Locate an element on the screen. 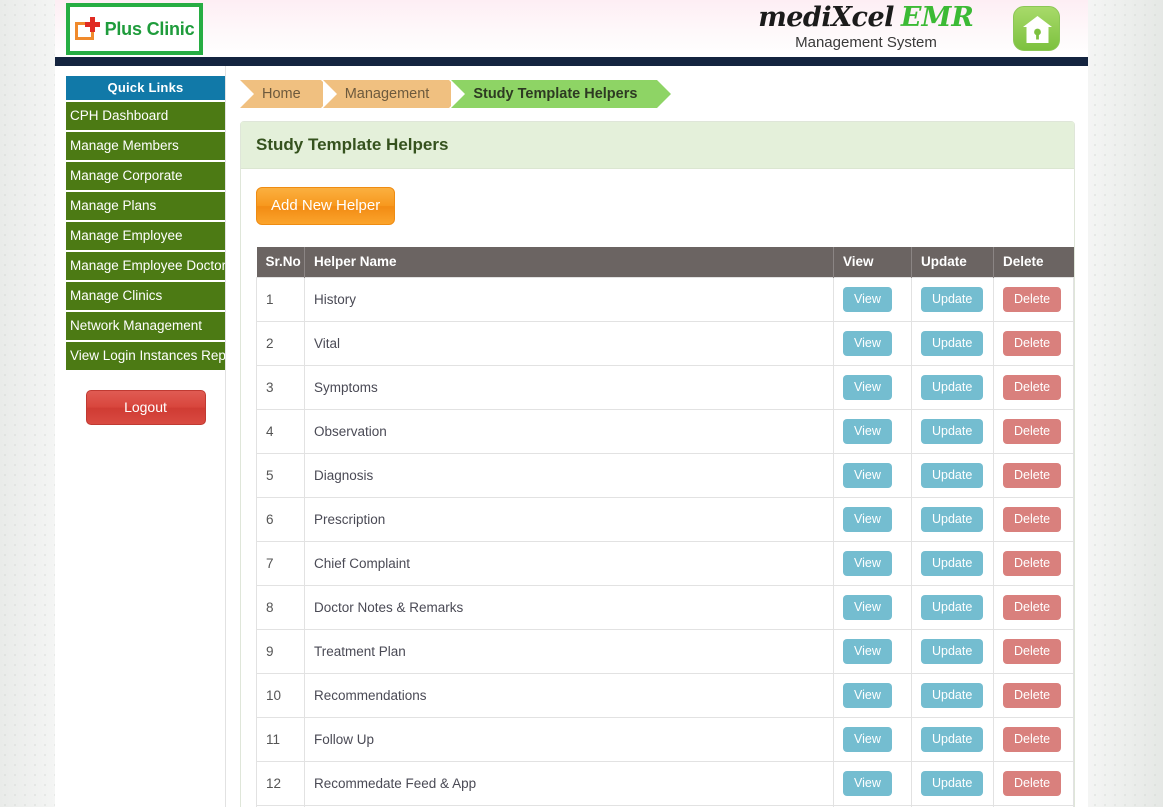 The height and width of the screenshot is (807, 1163). sidebar-item-manage-employee: Manage Employee is located at coordinates (145, 236).